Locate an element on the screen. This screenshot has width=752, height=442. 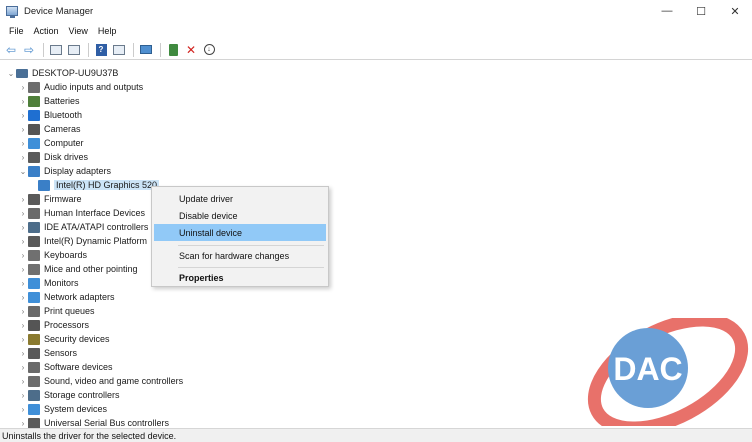
security-icon is located at coordinates (34, 339).